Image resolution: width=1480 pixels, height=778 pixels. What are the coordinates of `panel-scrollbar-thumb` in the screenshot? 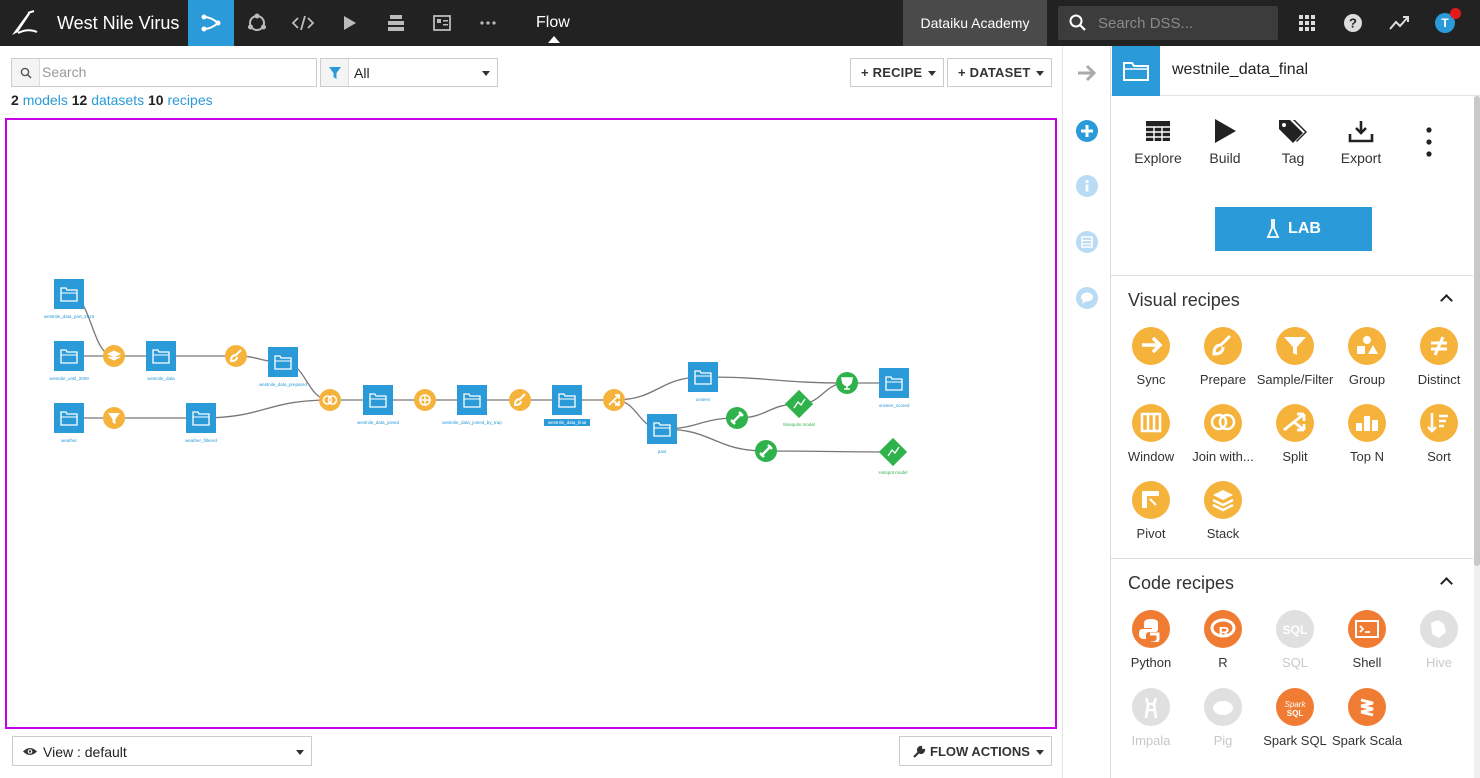 It's located at (1477, 331).